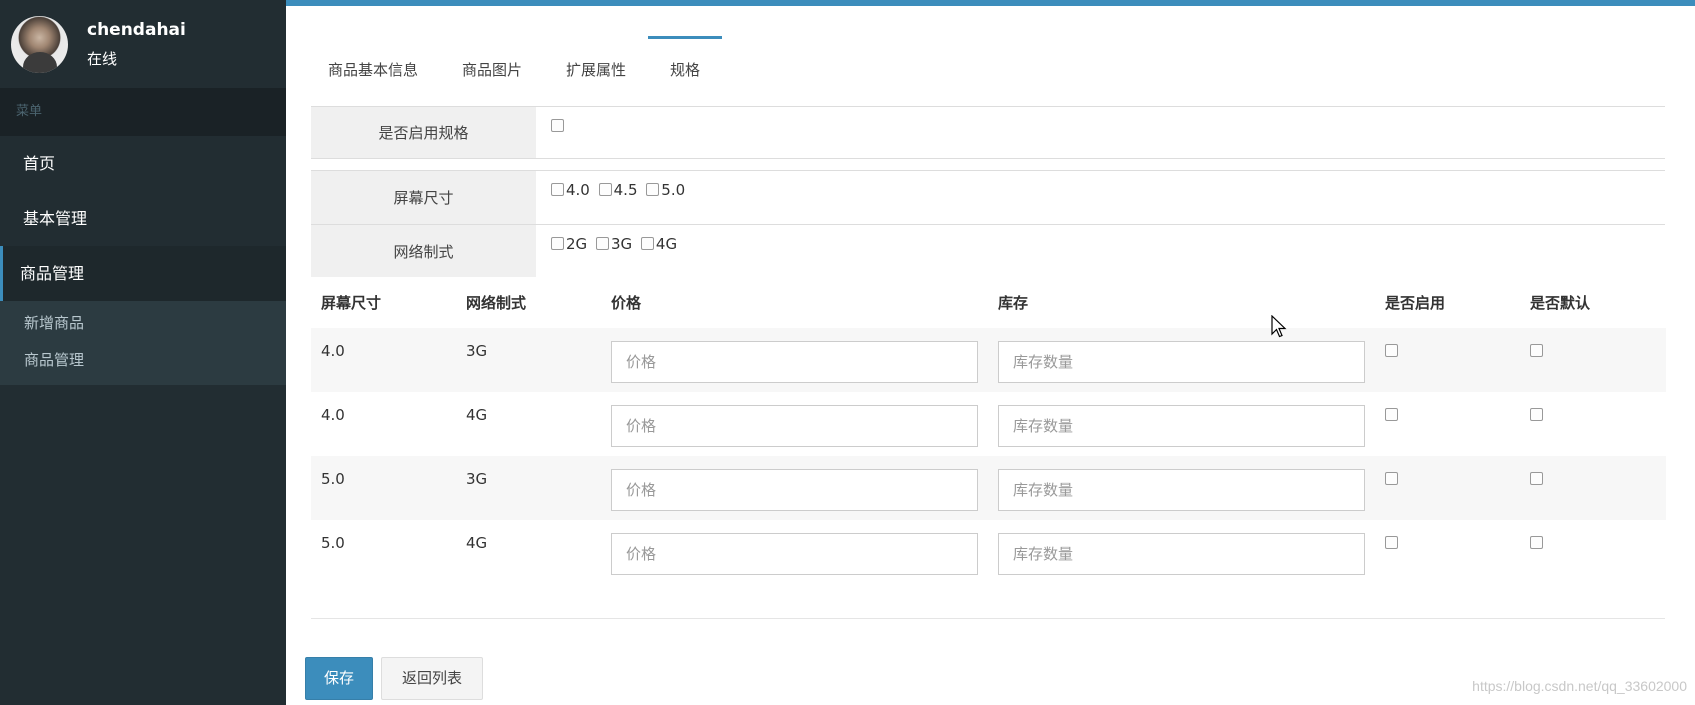  Describe the element at coordinates (988, 618) in the screenshot. I see `form-divider` at that location.